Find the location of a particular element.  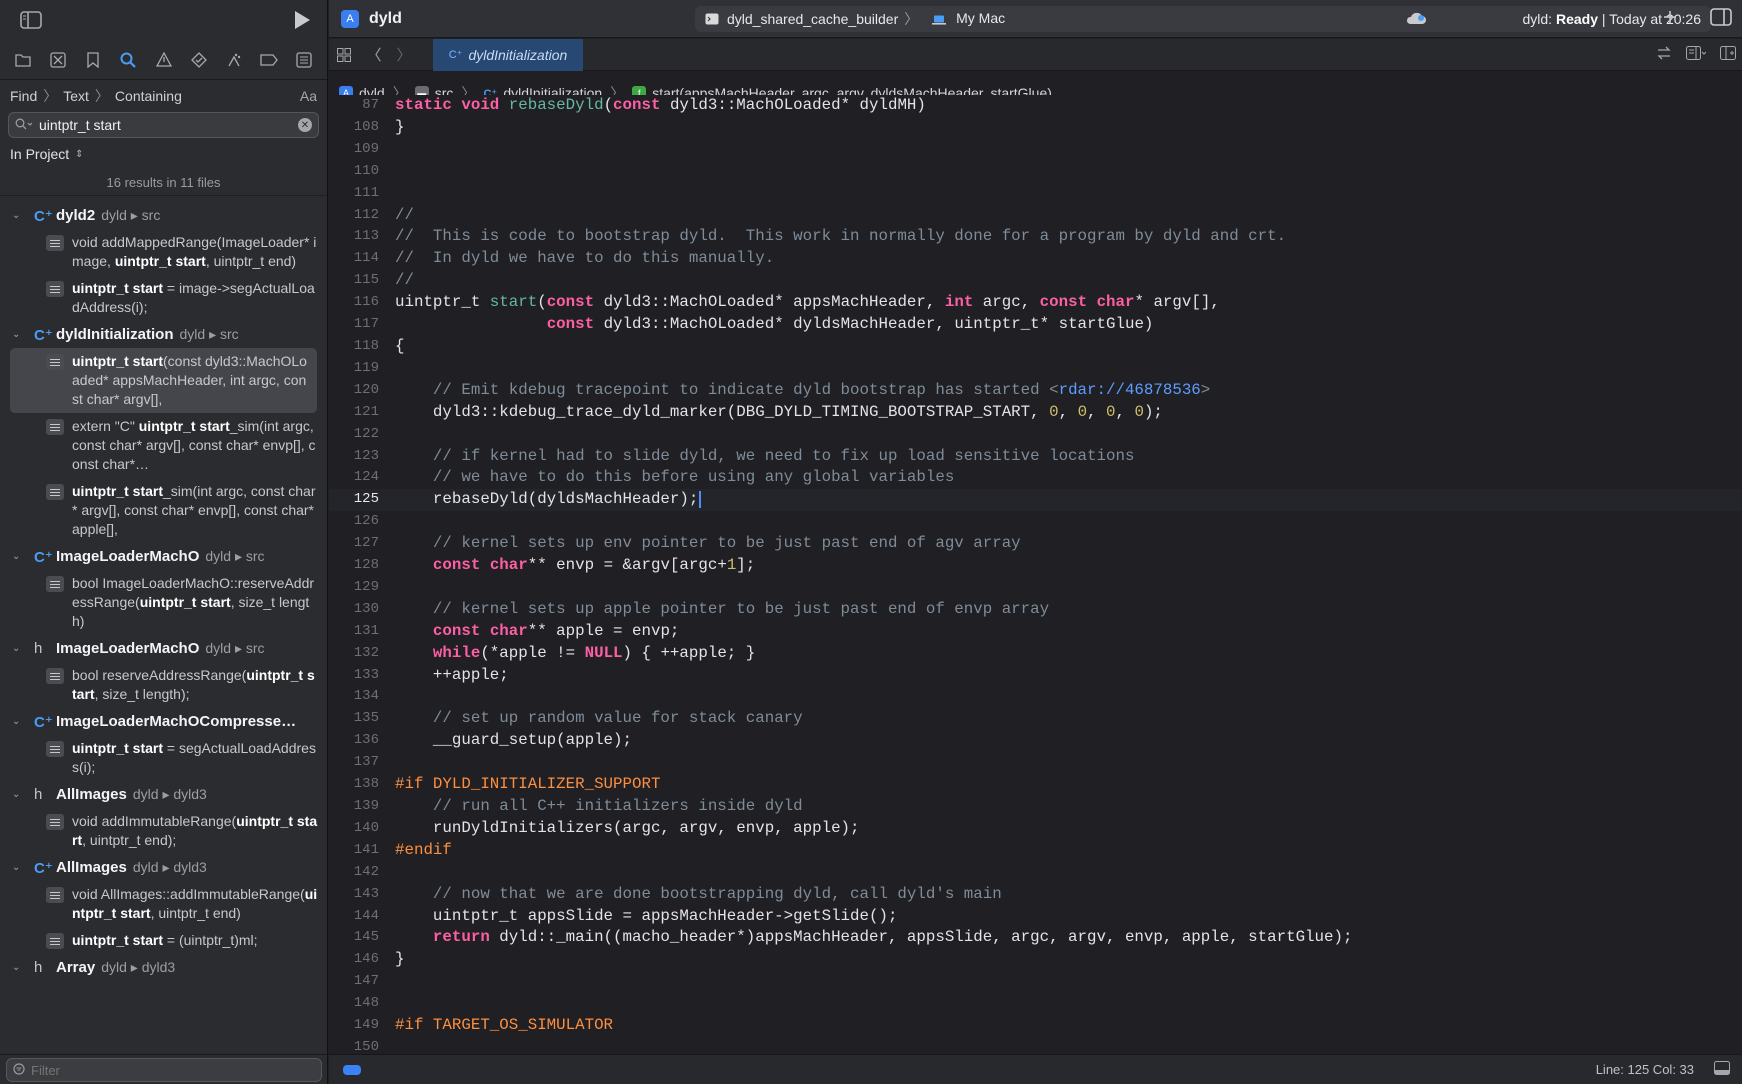

code-line: 112 // is located at coordinates (1035, 216).